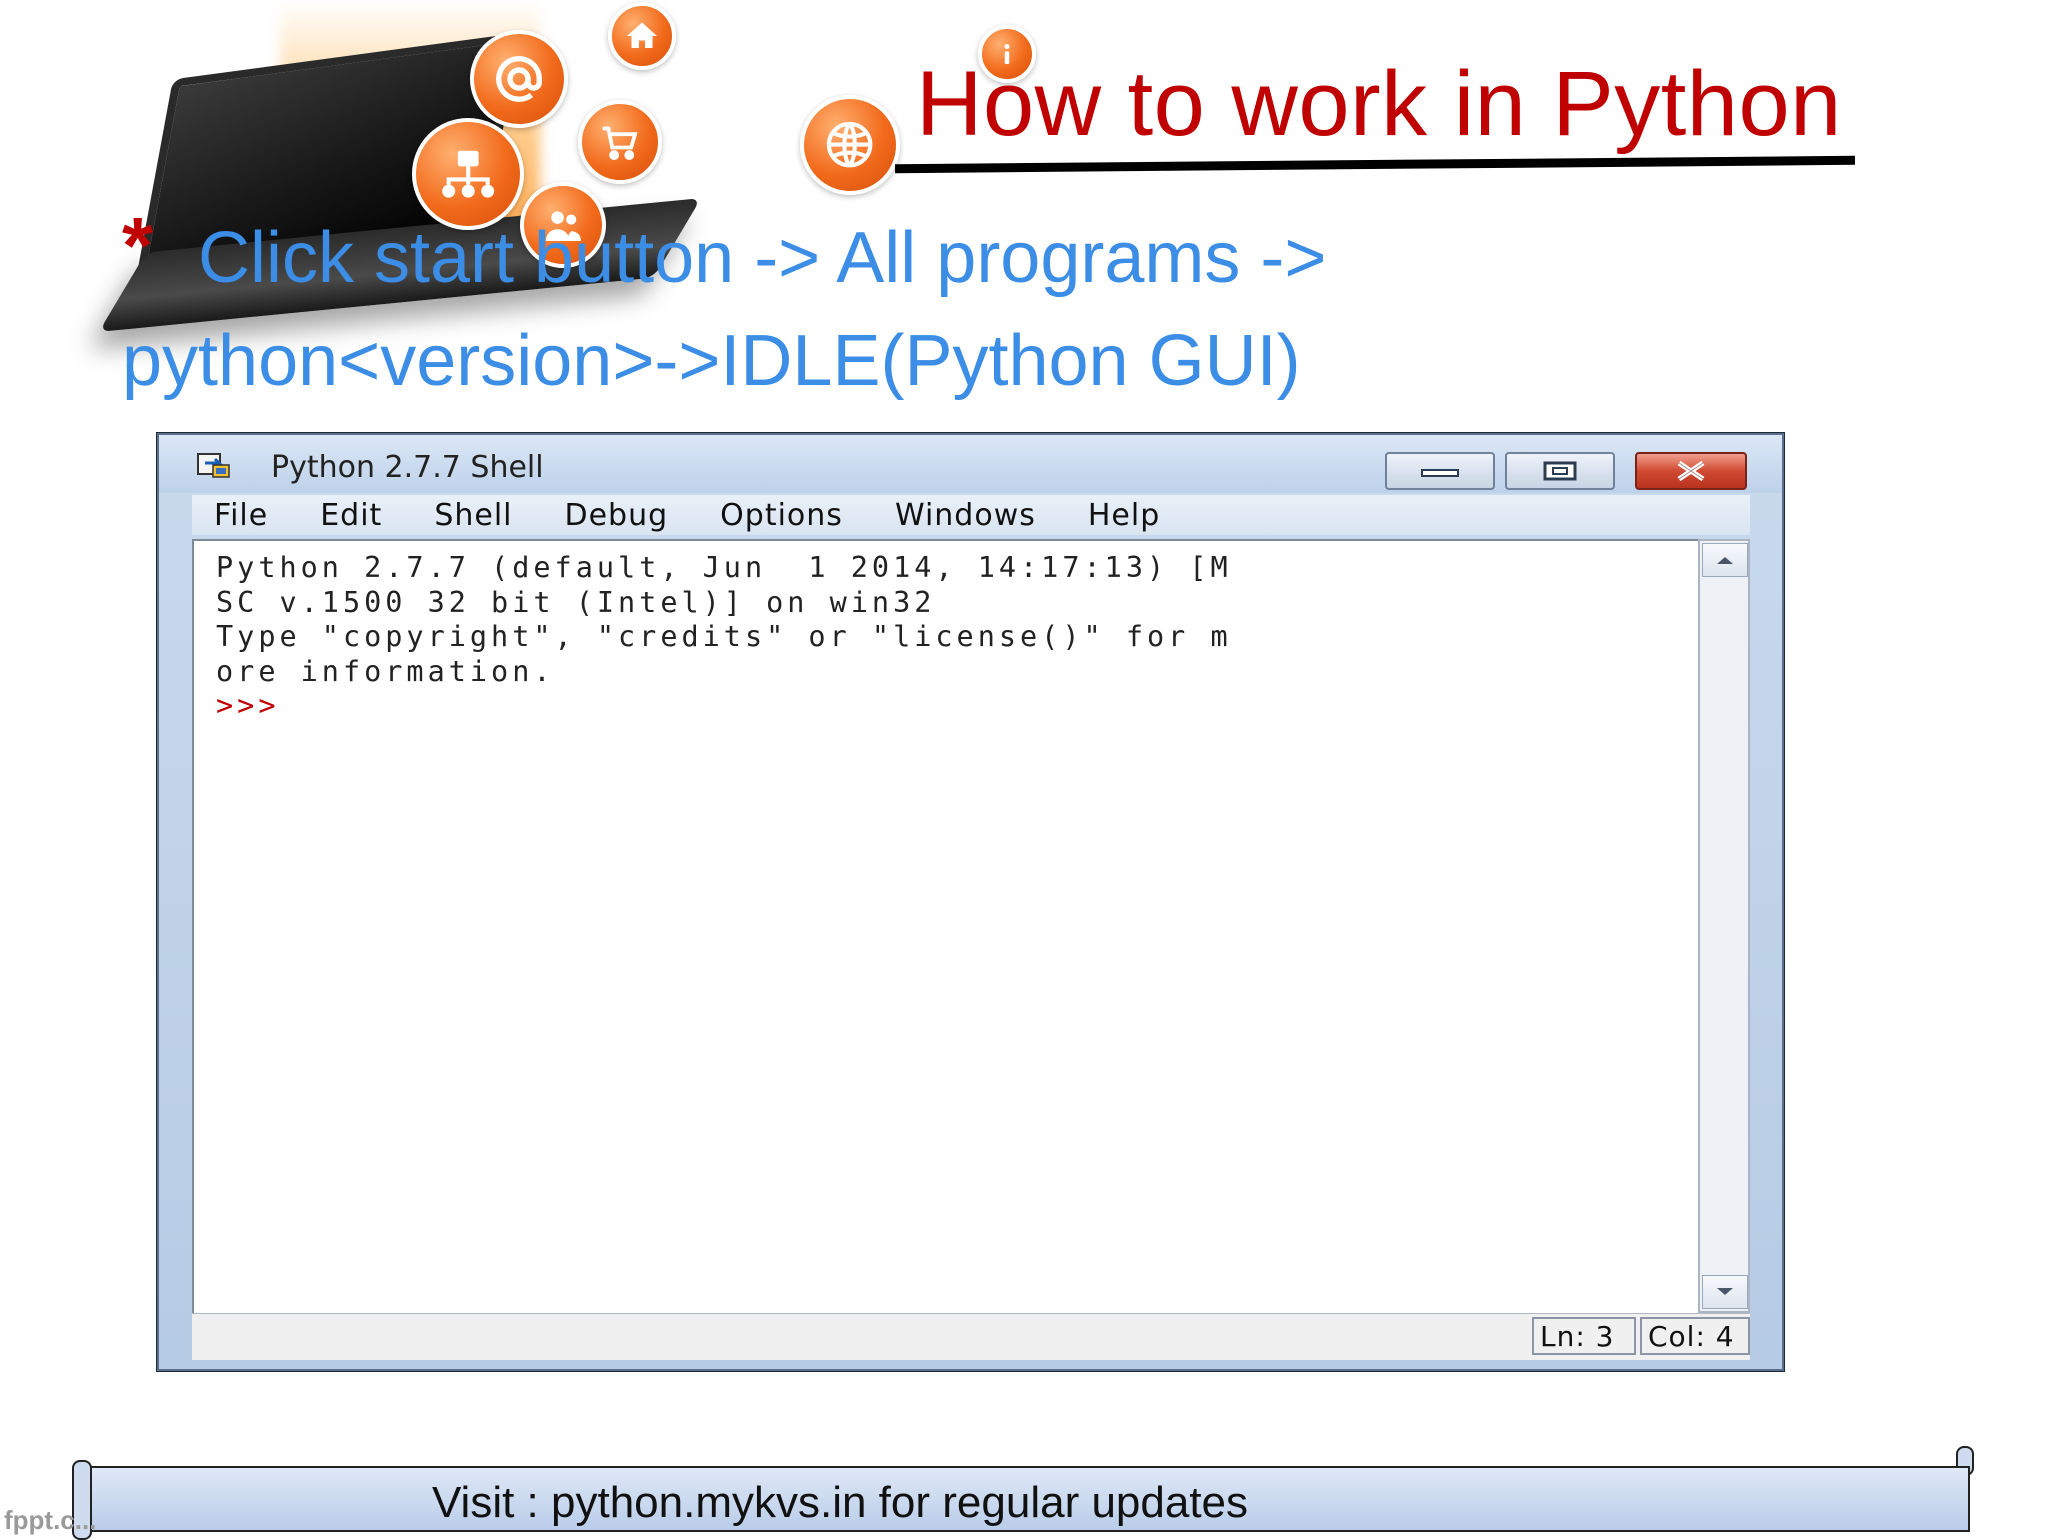 Image resolution: width=2048 pixels, height=1540 pixels. I want to click on maximize-button, so click(1560, 471).